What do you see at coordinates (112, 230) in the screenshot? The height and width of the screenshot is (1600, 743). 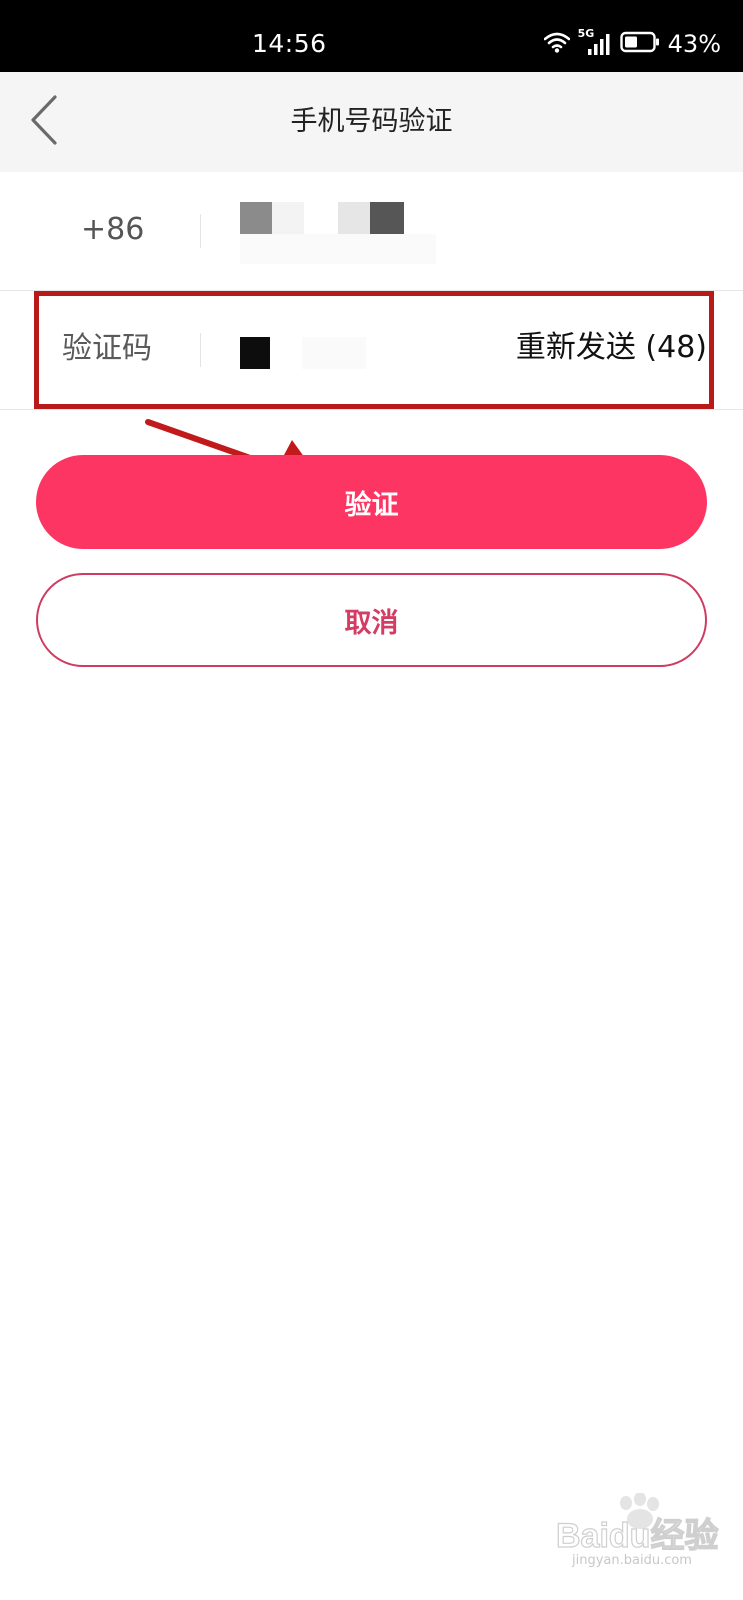 I see `country-code: +86` at bounding box center [112, 230].